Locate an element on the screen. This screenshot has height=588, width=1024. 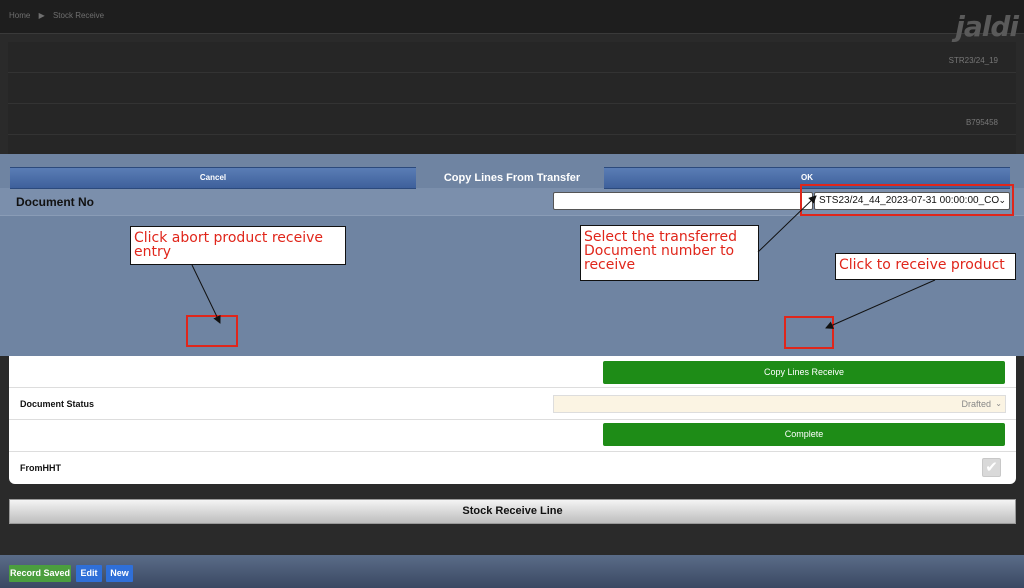
highlight-cancel is located at coordinates (212, 331).